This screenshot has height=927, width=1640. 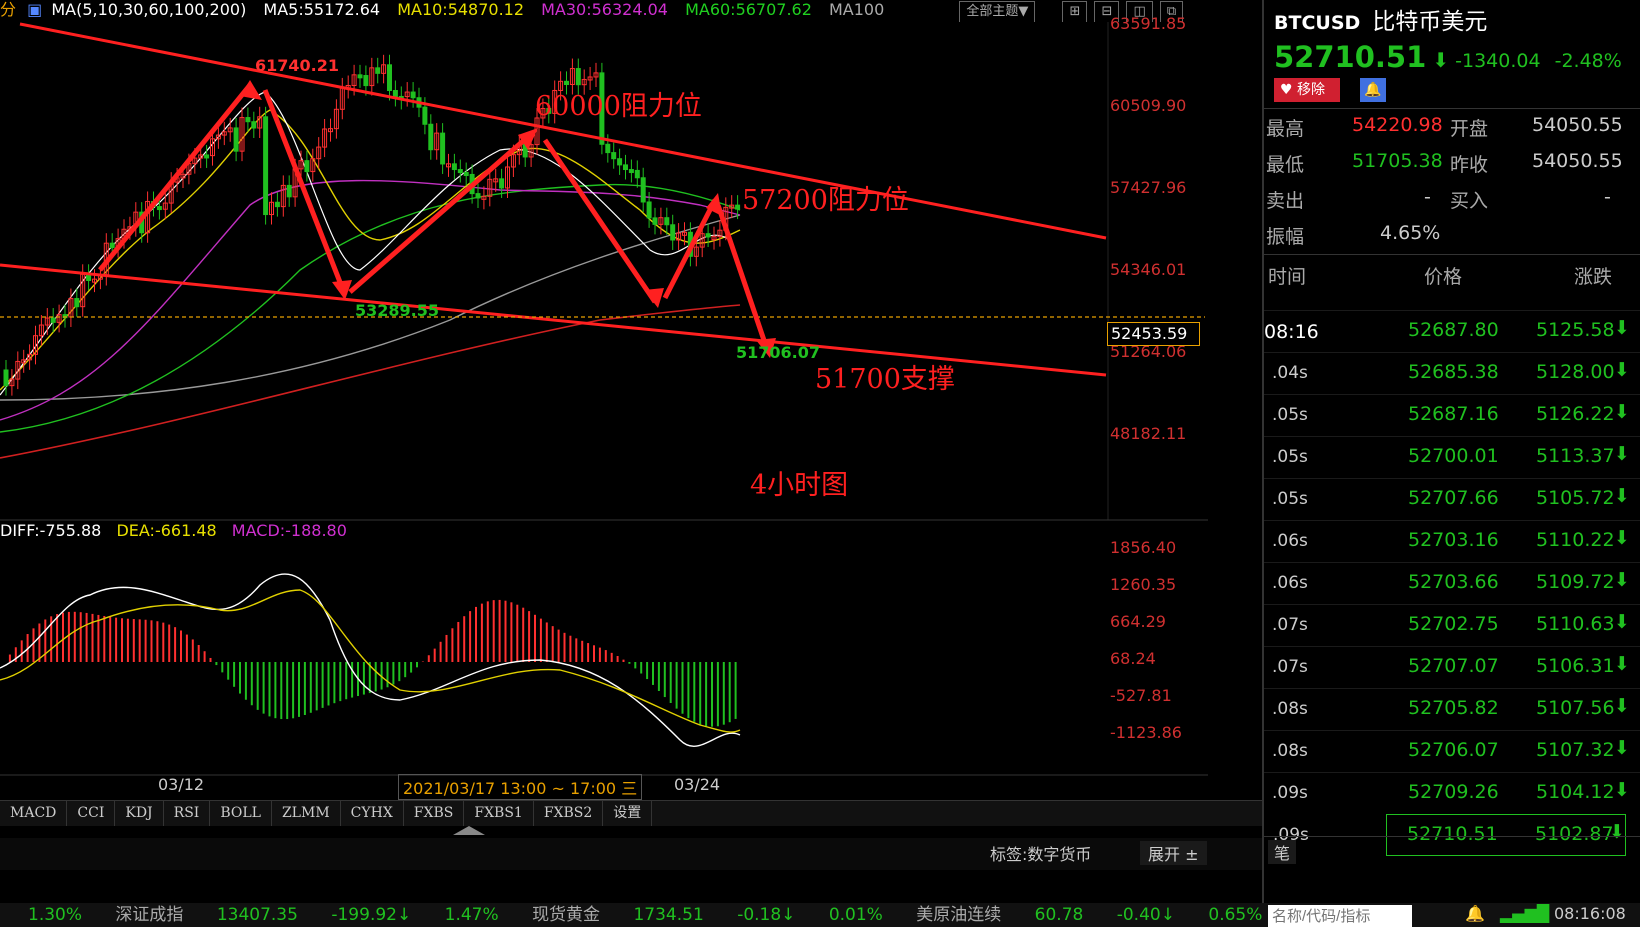 I want to click on tick-change: 5126.22, so click(x=1575, y=414).